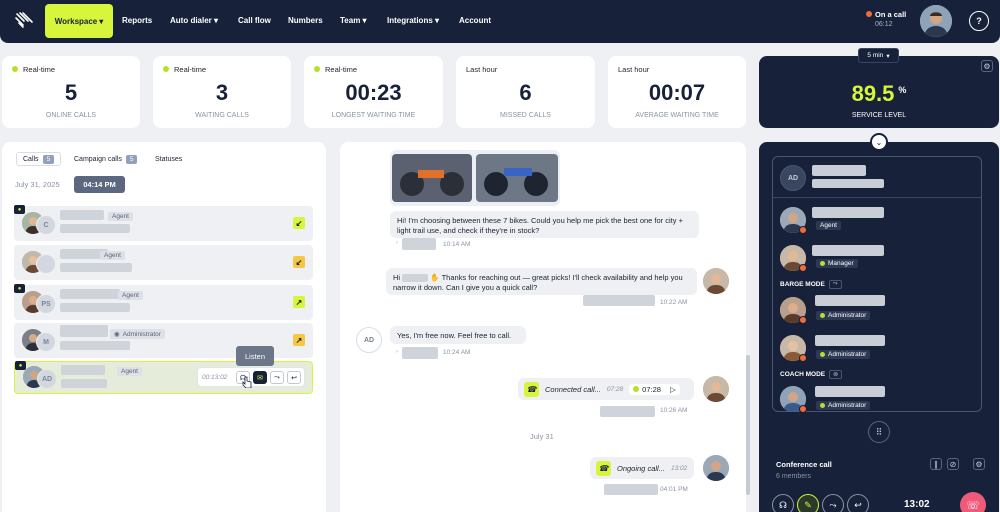 This screenshot has width=1000, height=512. I want to click on stat-label: Last hour, so click(634, 69).